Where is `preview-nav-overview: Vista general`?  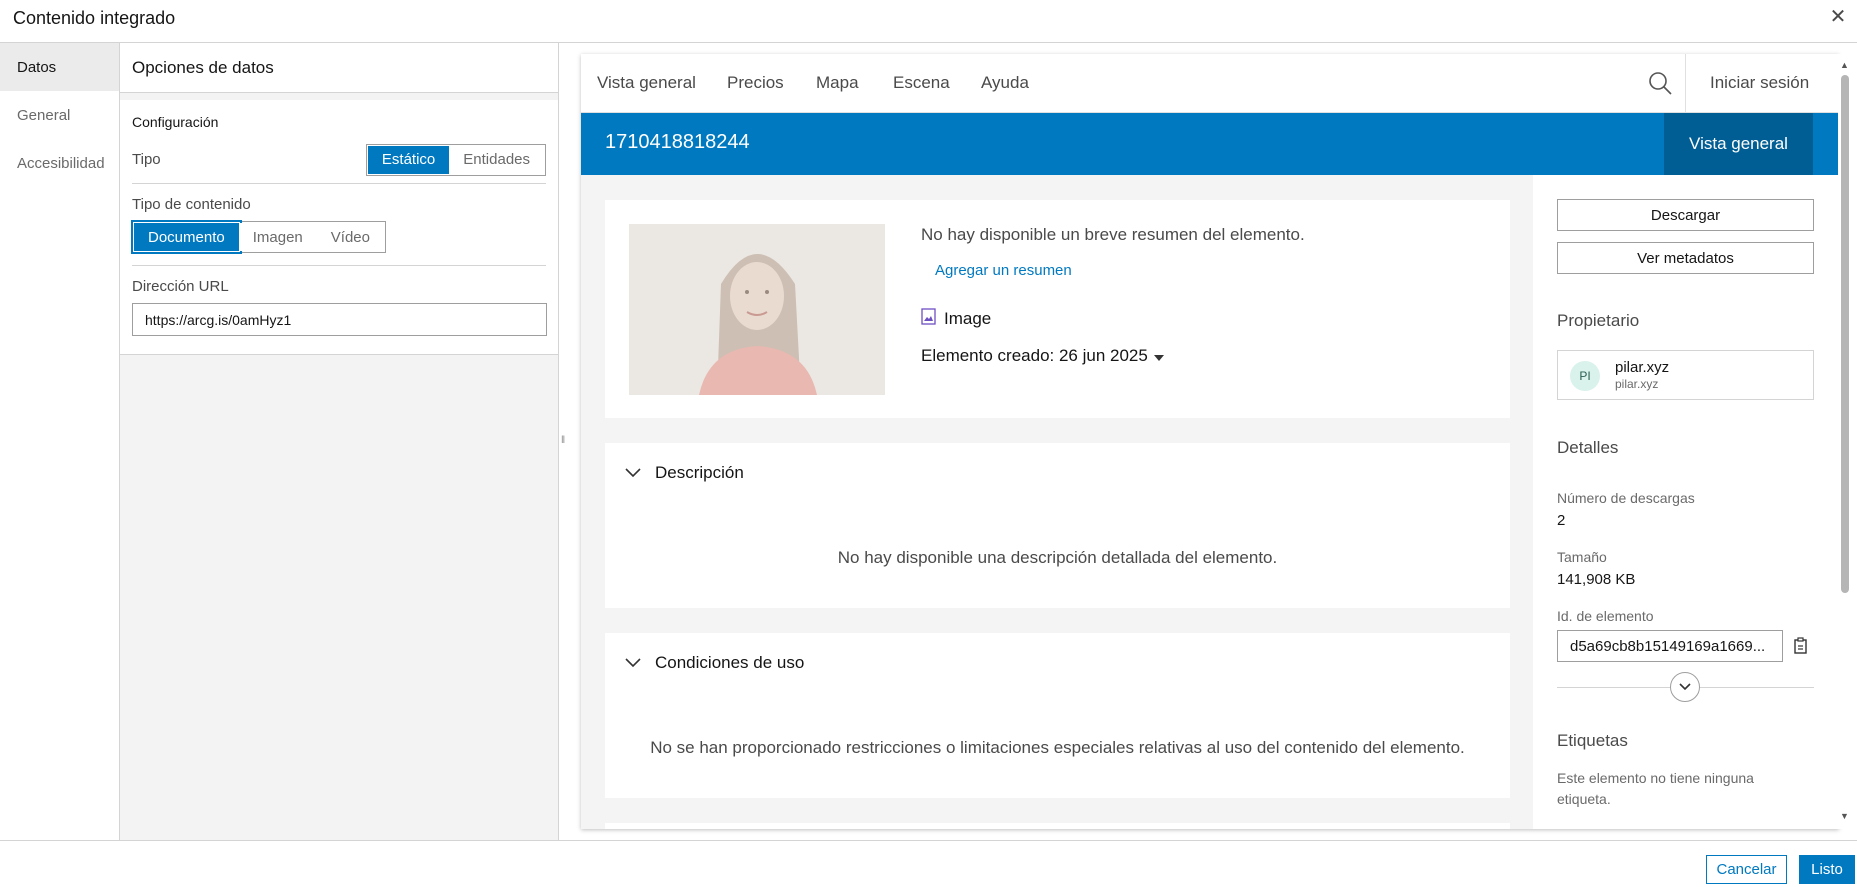
preview-nav-overview: Vista general is located at coordinates (646, 83).